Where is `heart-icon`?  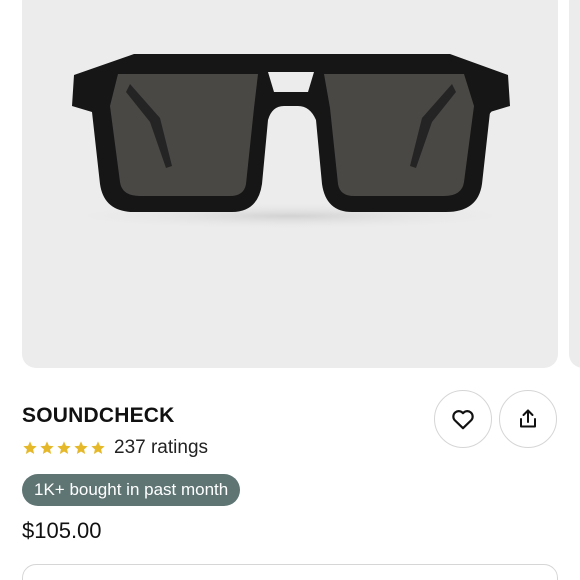
heart-icon is located at coordinates (463, 420).